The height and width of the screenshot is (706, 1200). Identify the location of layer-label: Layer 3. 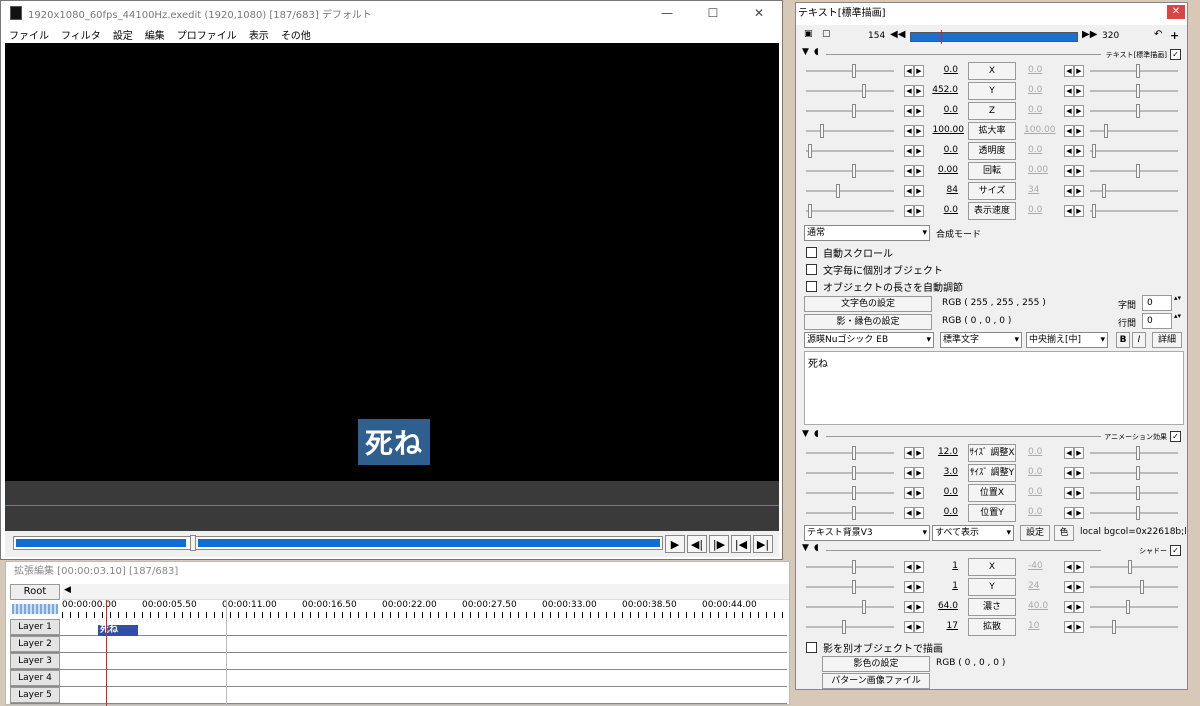
(35, 661).